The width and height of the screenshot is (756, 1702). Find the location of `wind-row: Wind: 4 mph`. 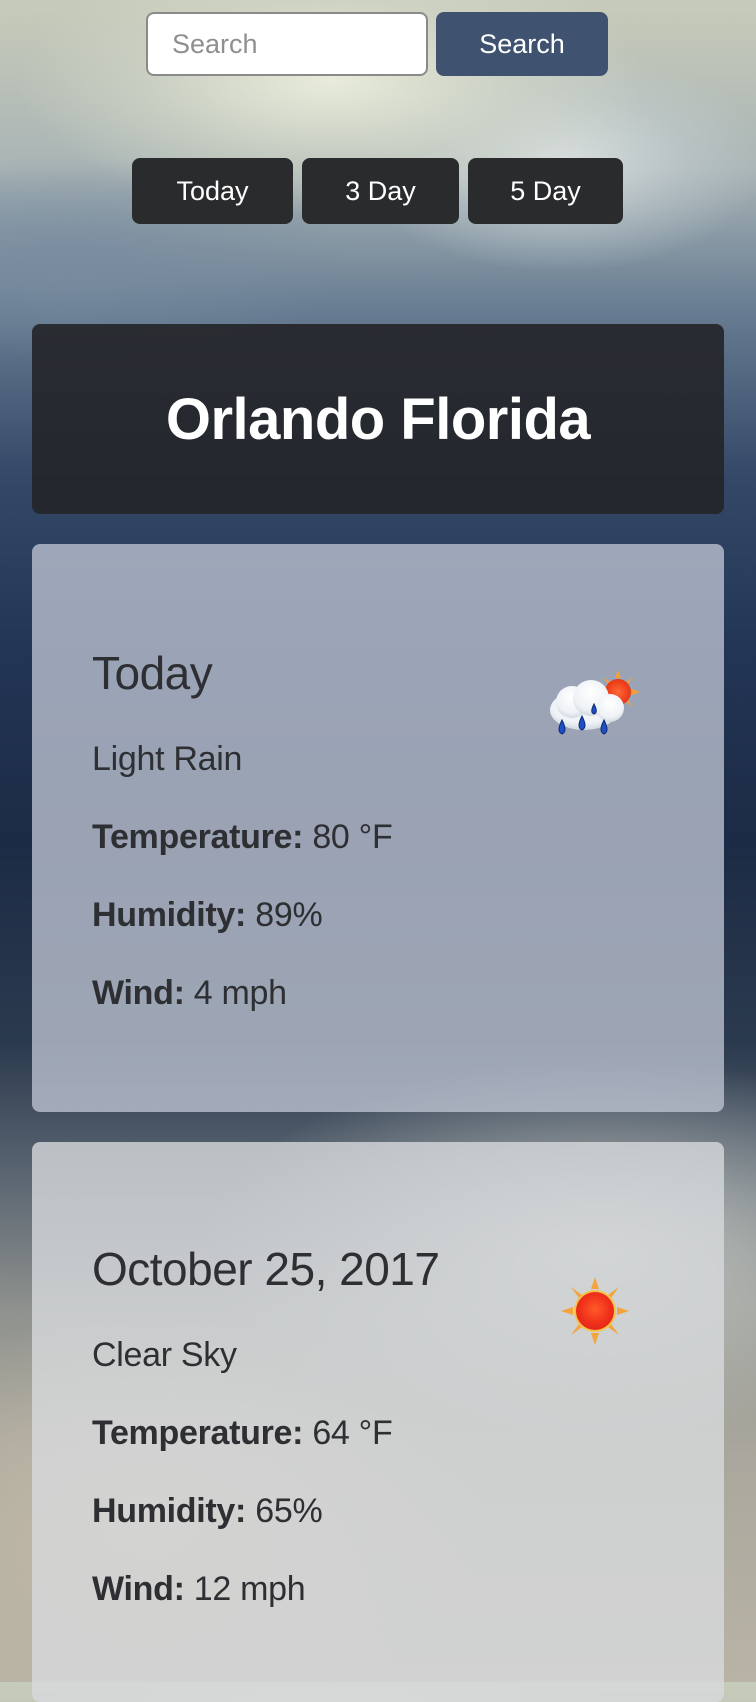

wind-row: Wind: 4 mph is located at coordinates (189, 993).